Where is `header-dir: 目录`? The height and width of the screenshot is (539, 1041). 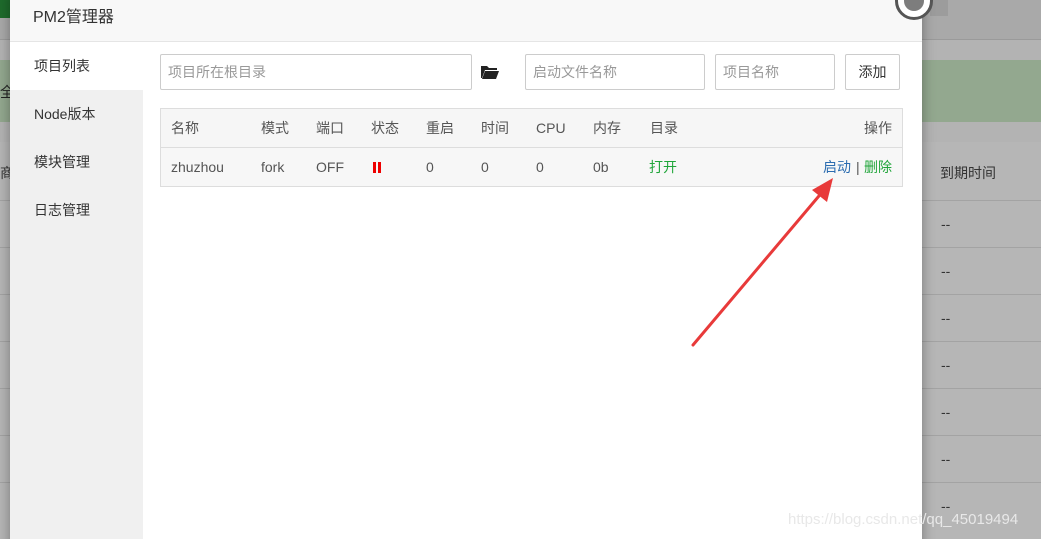 header-dir: 目录 is located at coordinates (664, 128).